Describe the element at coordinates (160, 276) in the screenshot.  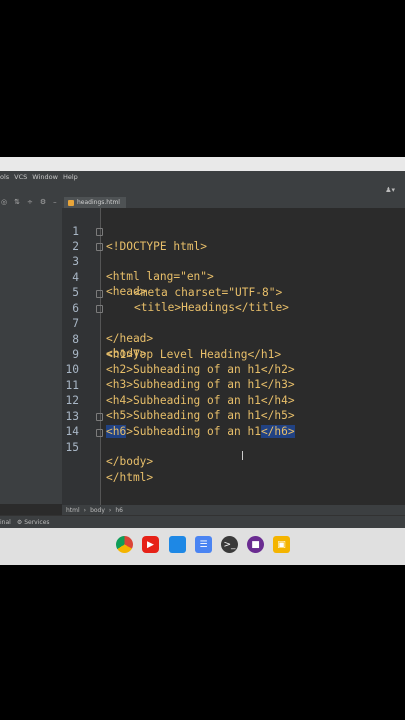
I see `code-text: <html lang="en">` at that location.